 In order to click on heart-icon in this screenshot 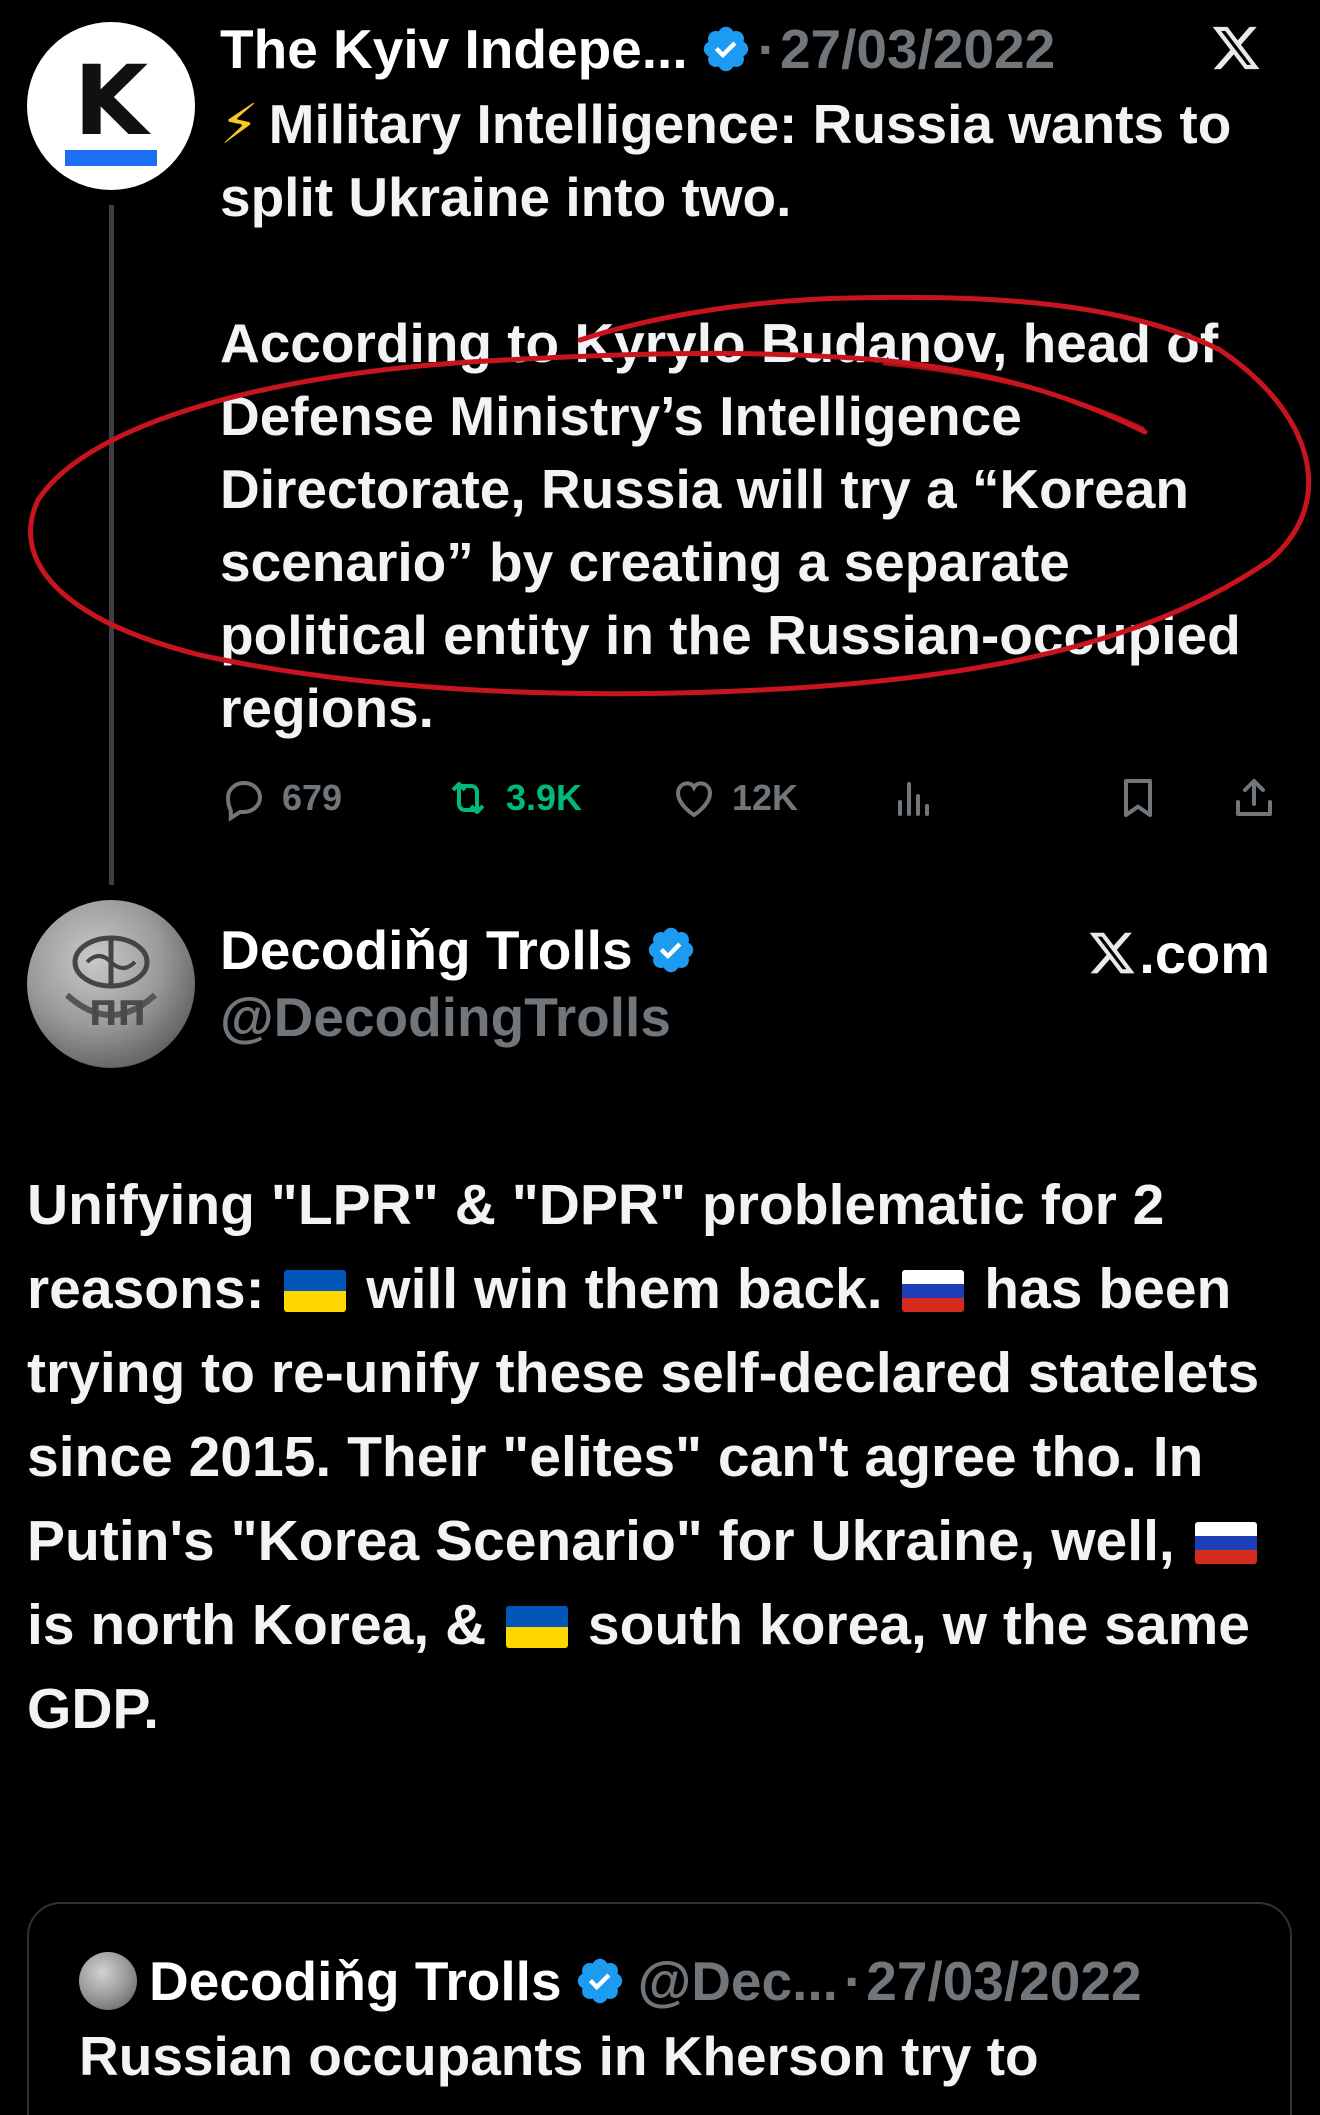, I will do `click(694, 799)`.